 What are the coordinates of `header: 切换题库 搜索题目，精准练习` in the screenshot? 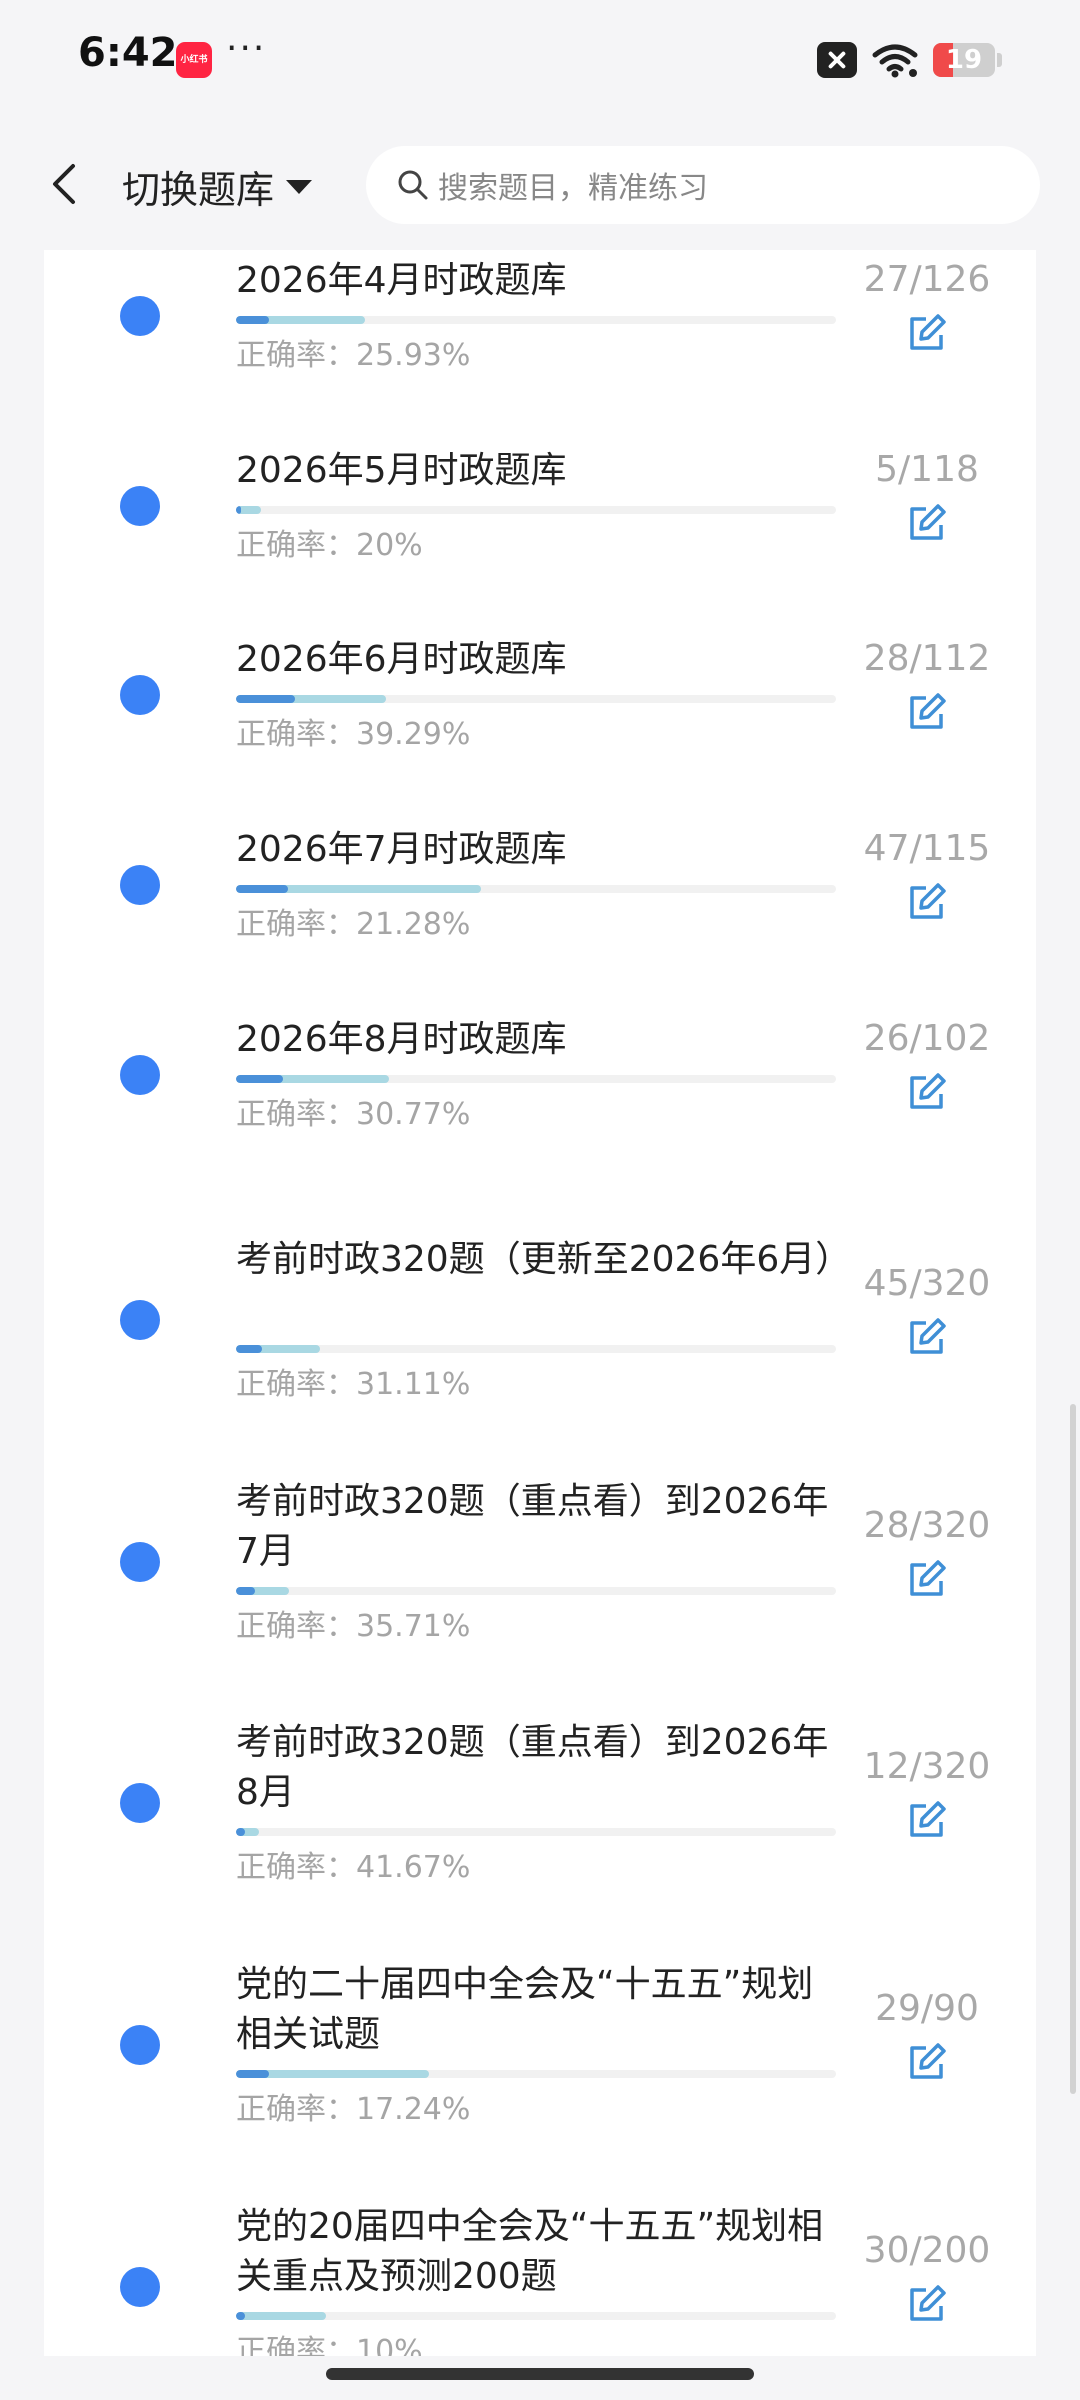 It's located at (540, 184).